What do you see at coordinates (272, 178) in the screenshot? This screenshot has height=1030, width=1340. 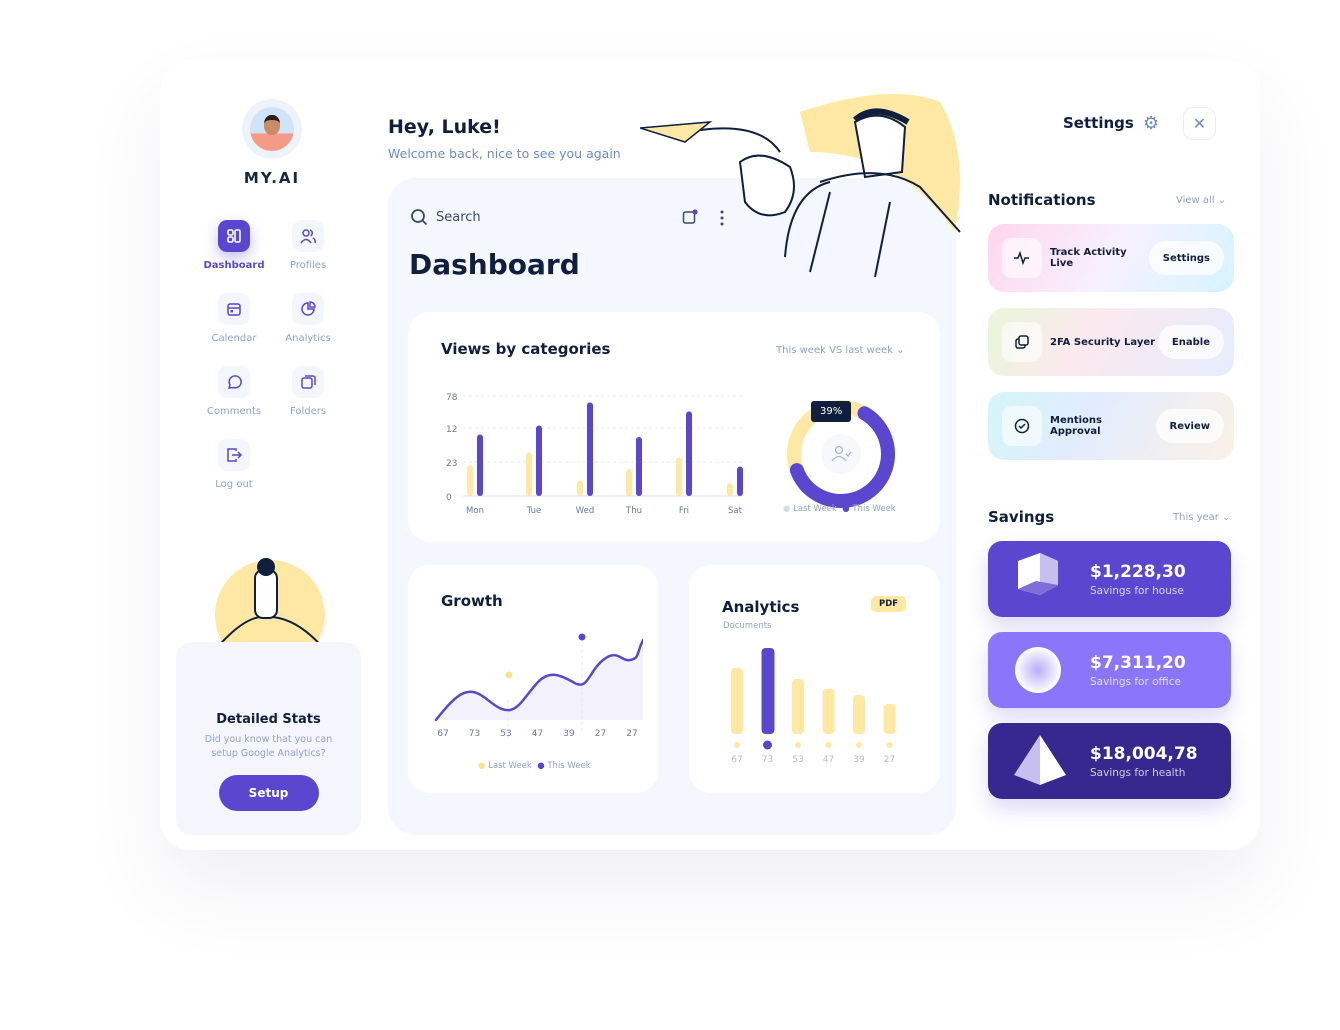 I see `brand-logo: MY.AI` at bounding box center [272, 178].